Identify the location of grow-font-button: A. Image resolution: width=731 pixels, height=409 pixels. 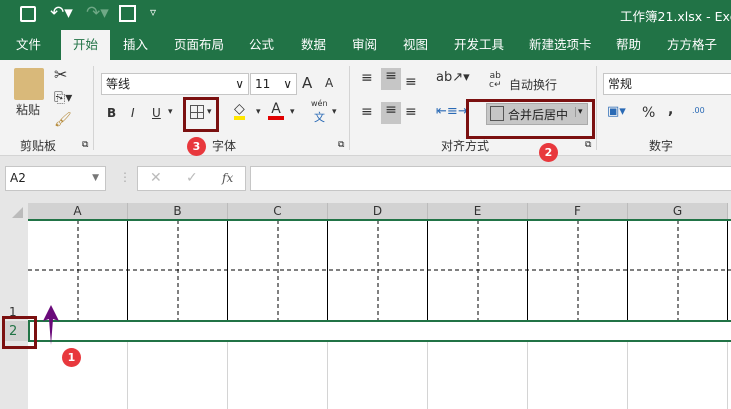
(307, 83).